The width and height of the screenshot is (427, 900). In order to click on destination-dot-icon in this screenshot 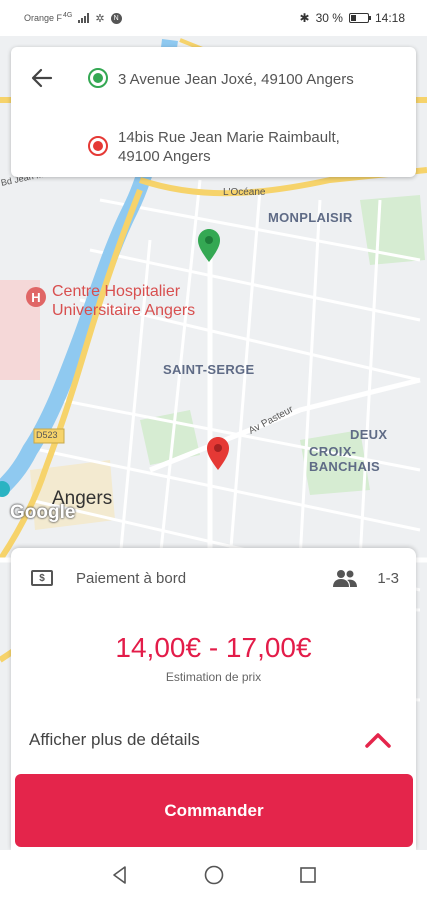, I will do `click(98, 146)`.